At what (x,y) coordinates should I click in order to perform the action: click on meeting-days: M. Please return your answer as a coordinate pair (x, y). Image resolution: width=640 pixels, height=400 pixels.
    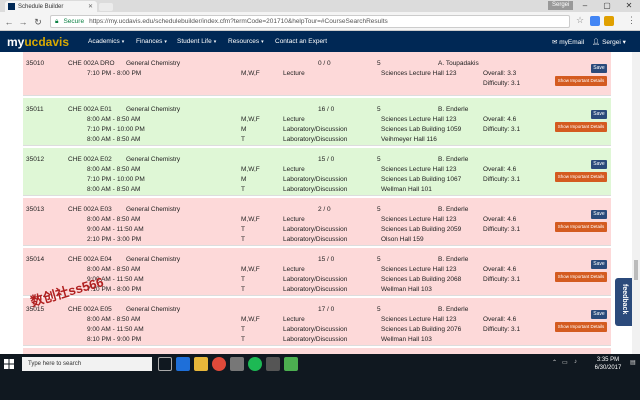
    Looking at the image, I should click on (244, 179).